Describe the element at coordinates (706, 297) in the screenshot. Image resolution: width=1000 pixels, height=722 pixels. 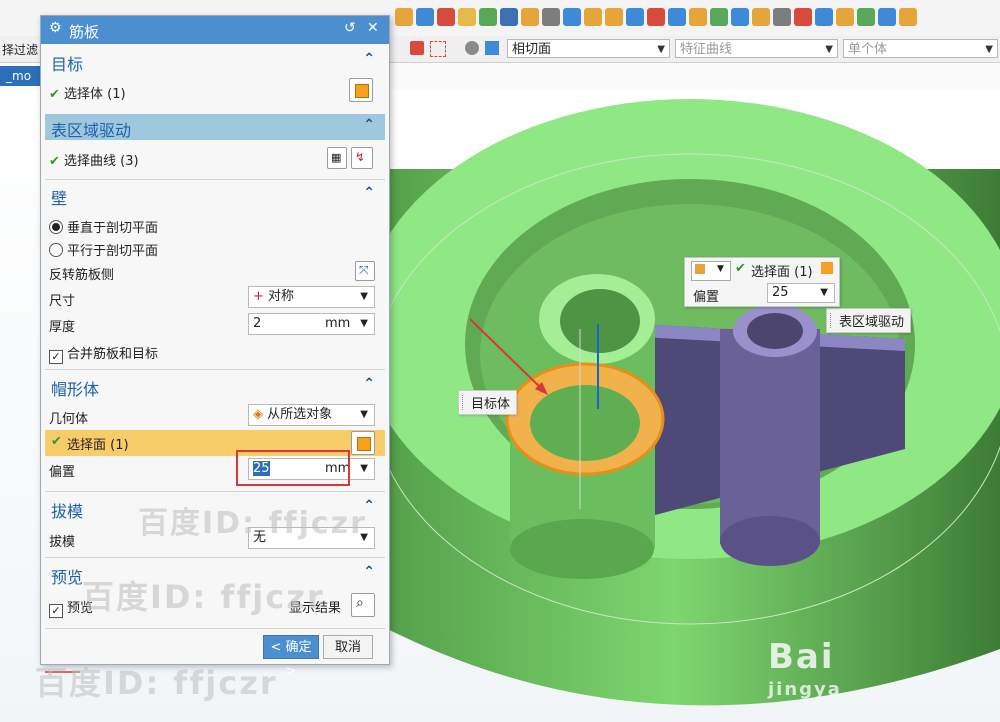
I see `popup-offset-label: 偏置` at that location.